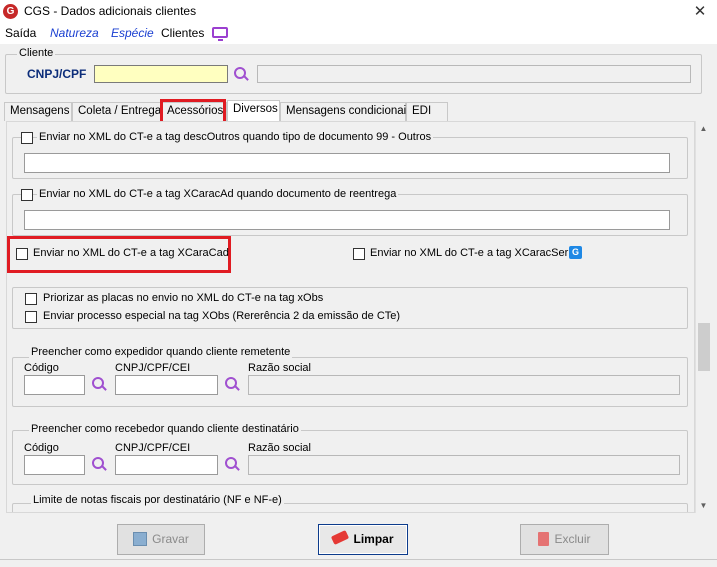 Image resolution: width=717 pixels, height=567 pixels. I want to click on close-icon: ✕, so click(700, 11).